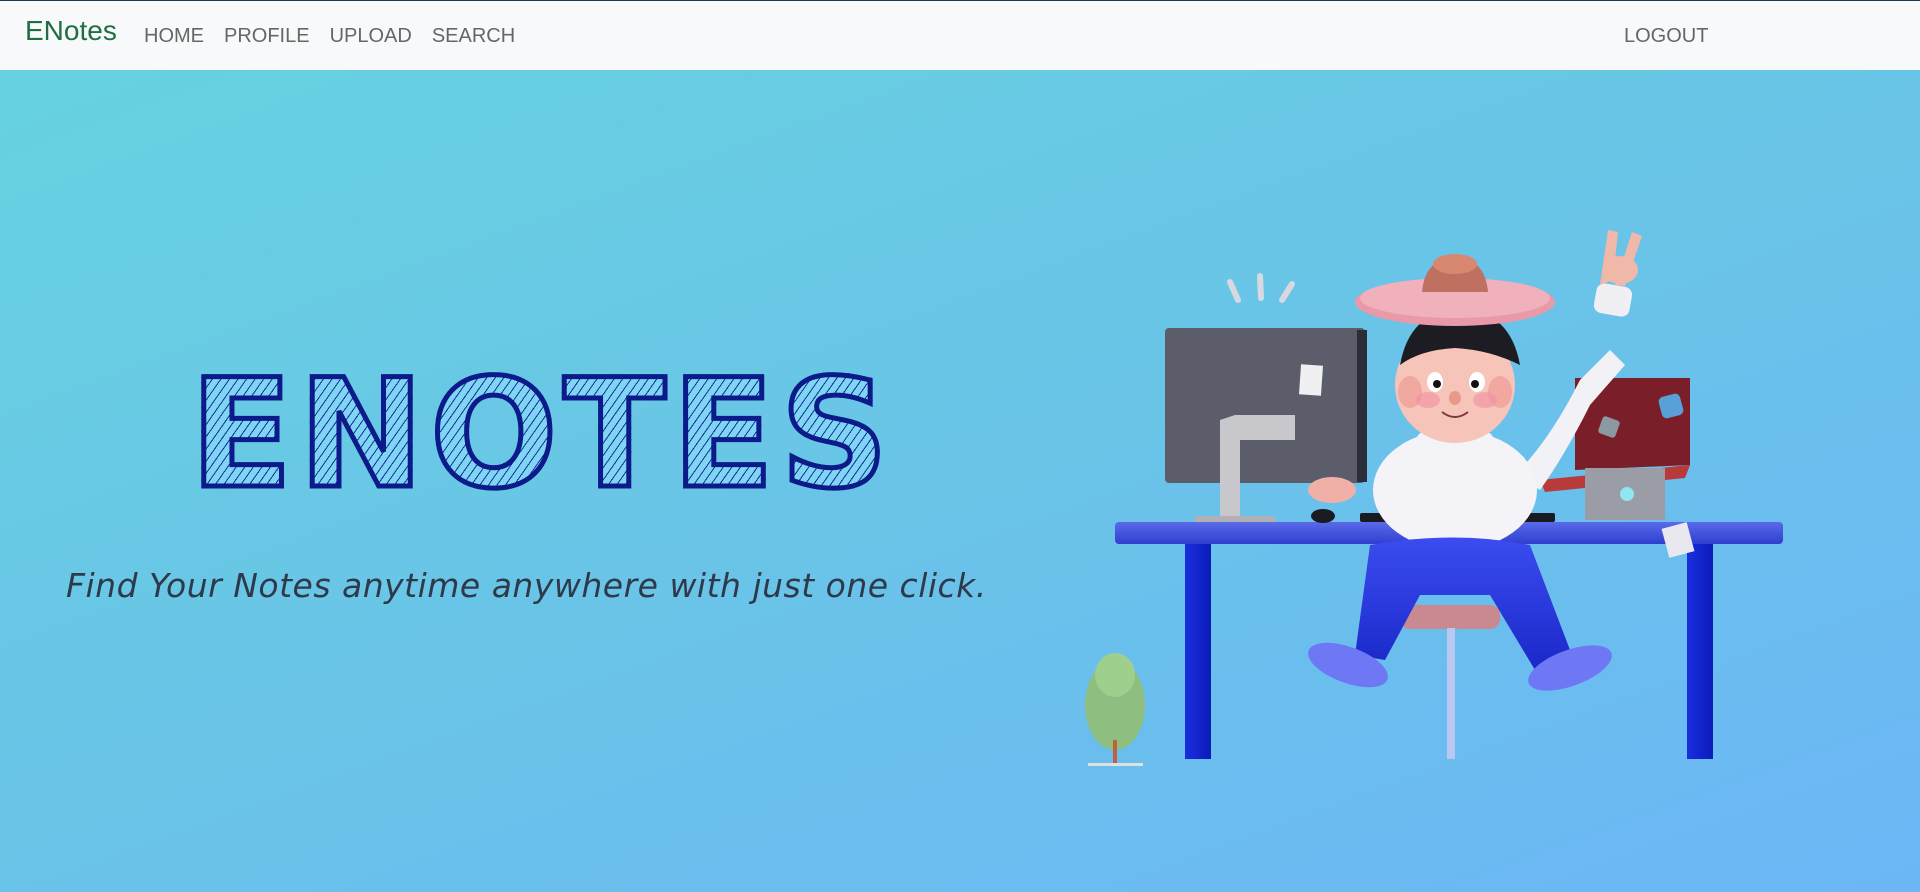  What do you see at coordinates (960, 35) in the screenshot?
I see `navbar: ENotes HOME PROFILE UPLOAD SEARCH LOGOUT` at bounding box center [960, 35].